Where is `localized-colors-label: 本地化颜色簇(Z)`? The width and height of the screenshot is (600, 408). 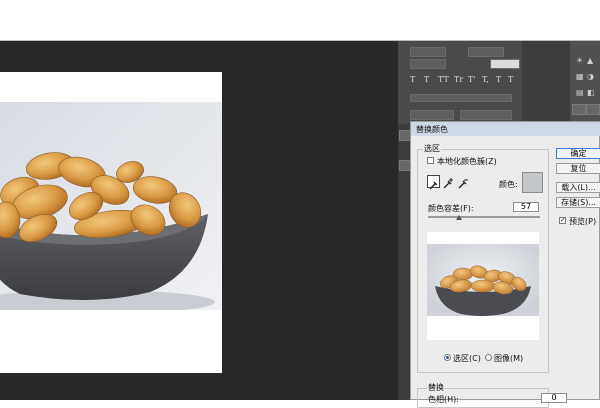
localized-colors-label: 本地化颜色簇(Z) is located at coordinates (467, 161).